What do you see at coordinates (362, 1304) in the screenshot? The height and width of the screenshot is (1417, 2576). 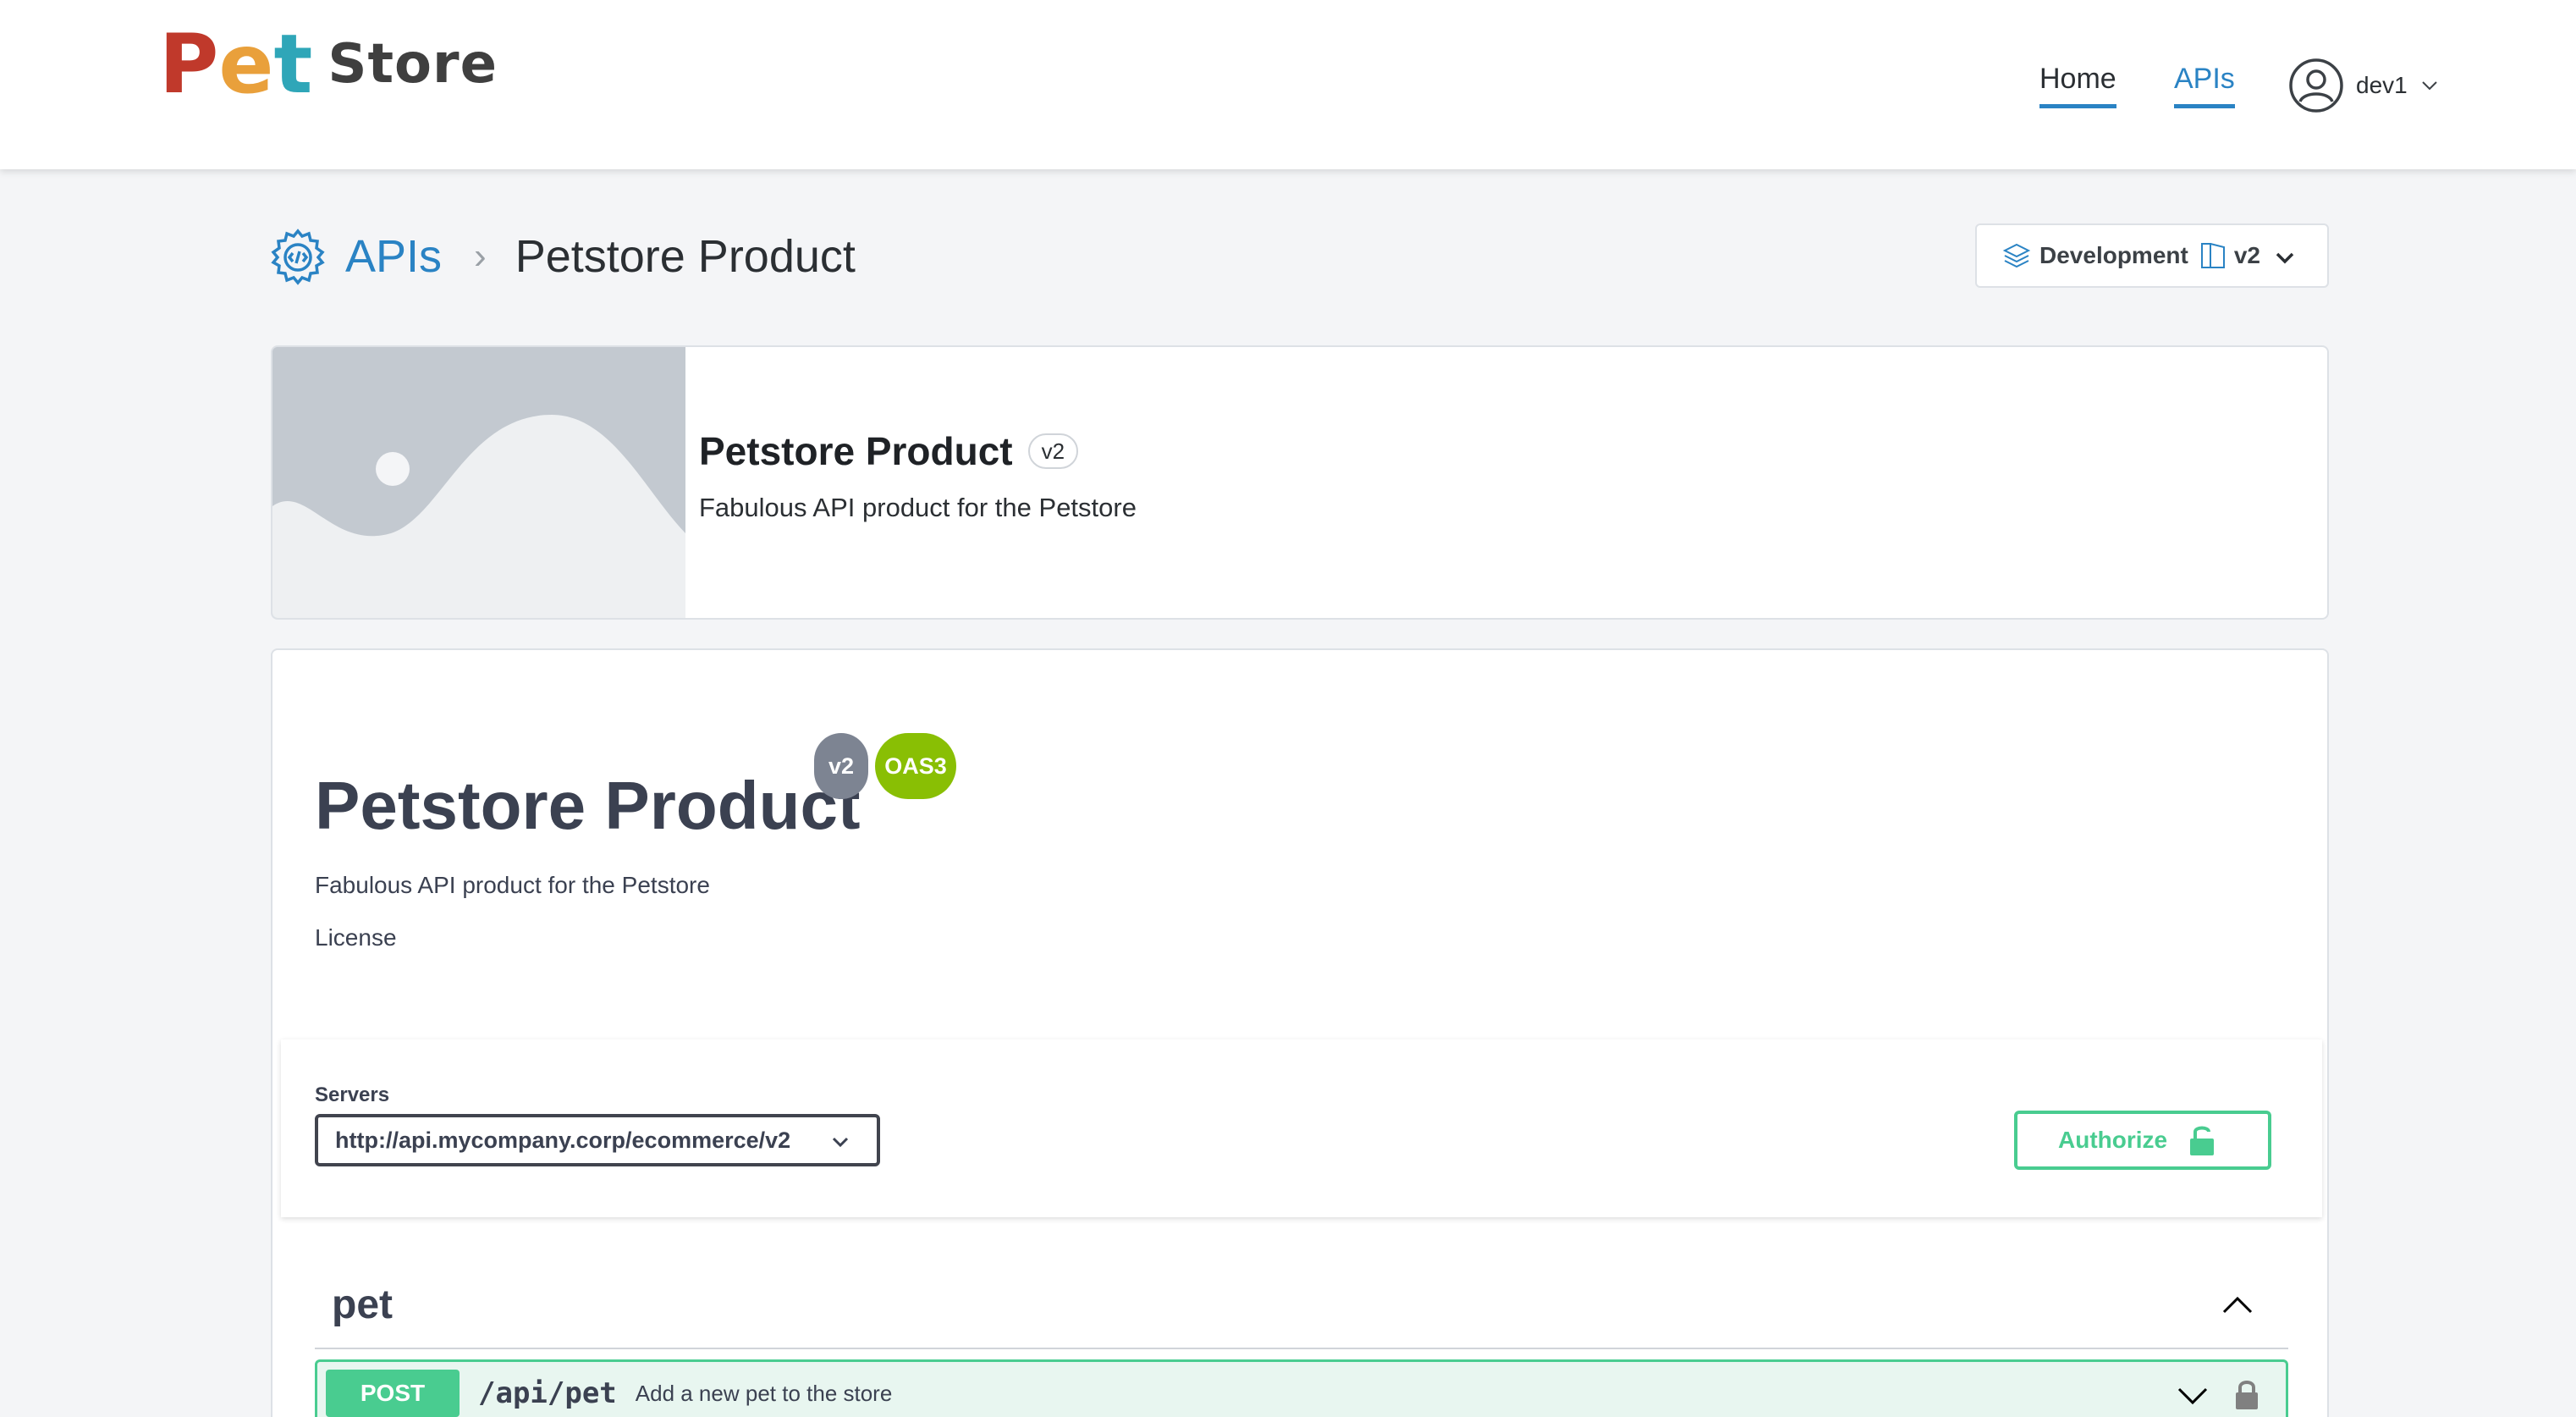 I see `tag-name: pet` at bounding box center [362, 1304].